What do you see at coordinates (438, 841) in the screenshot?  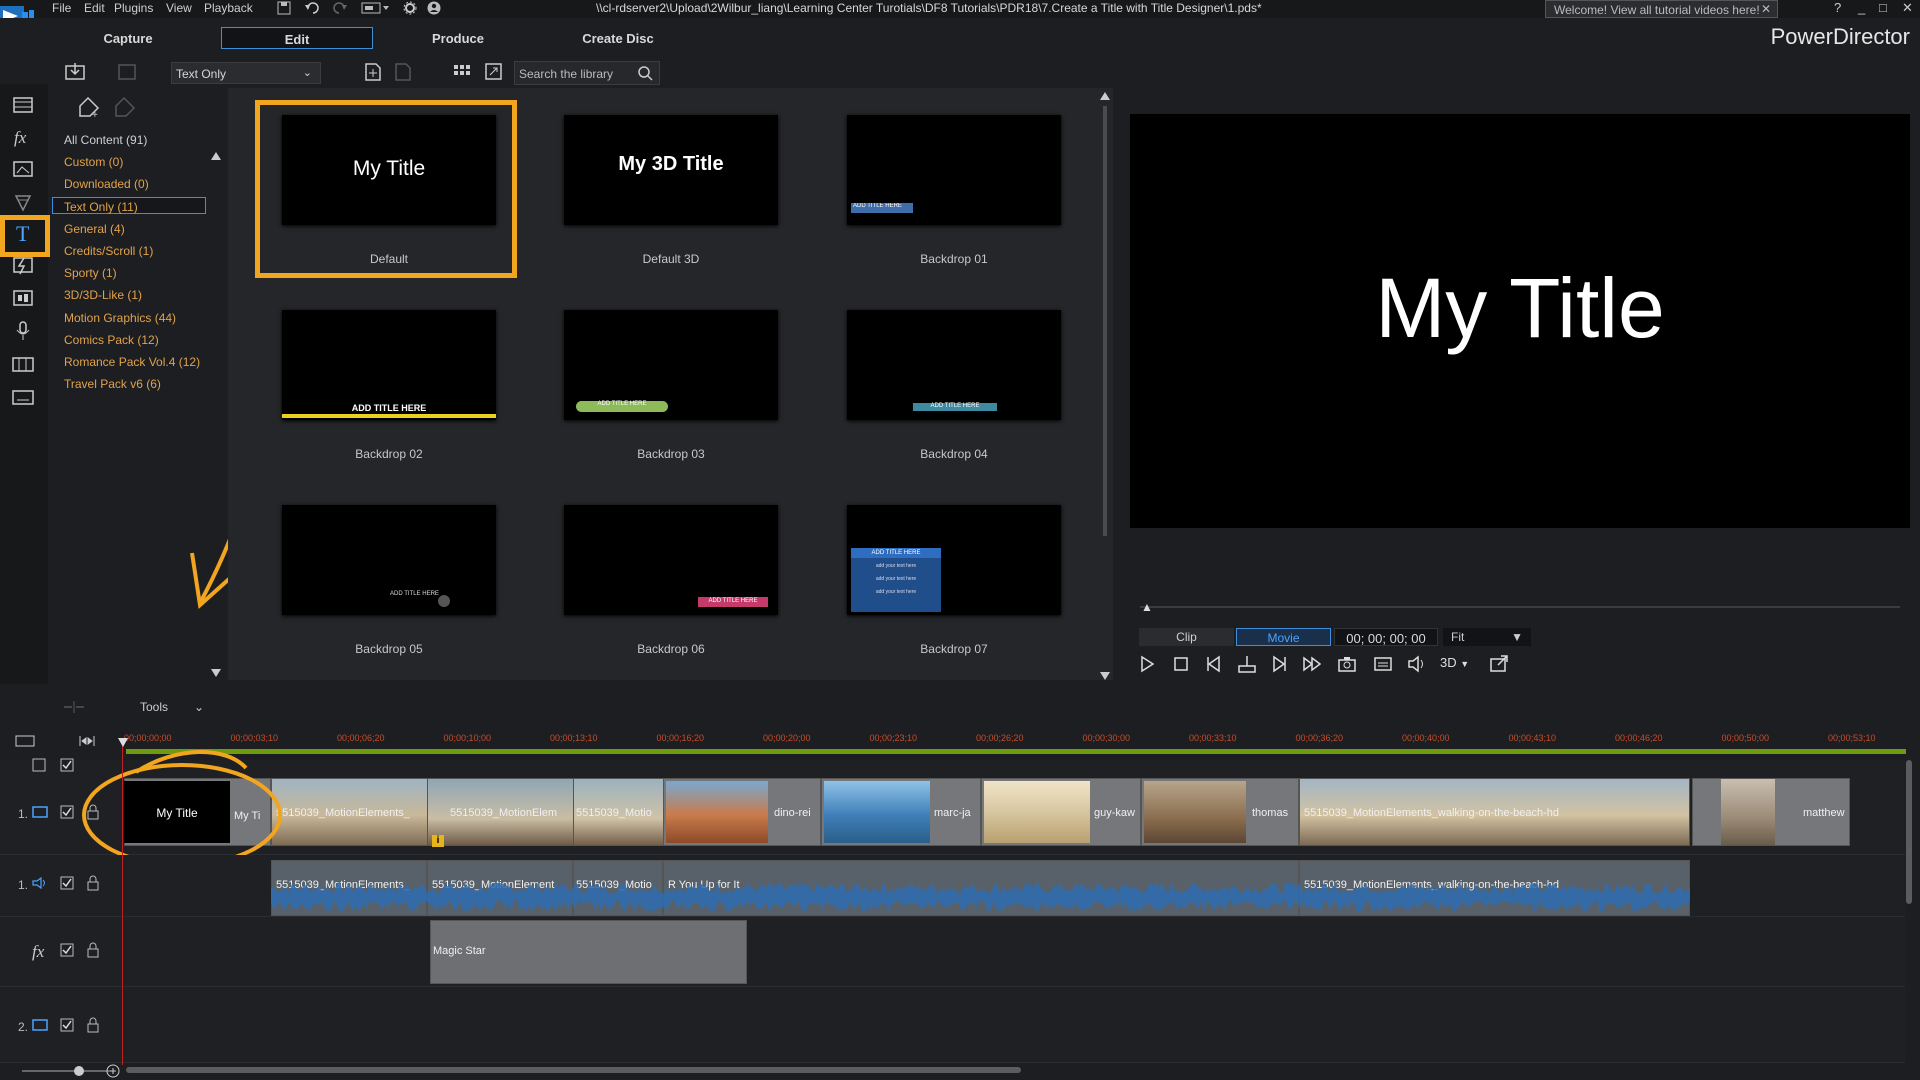 I see `marker-badge: i` at bounding box center [438, 841].